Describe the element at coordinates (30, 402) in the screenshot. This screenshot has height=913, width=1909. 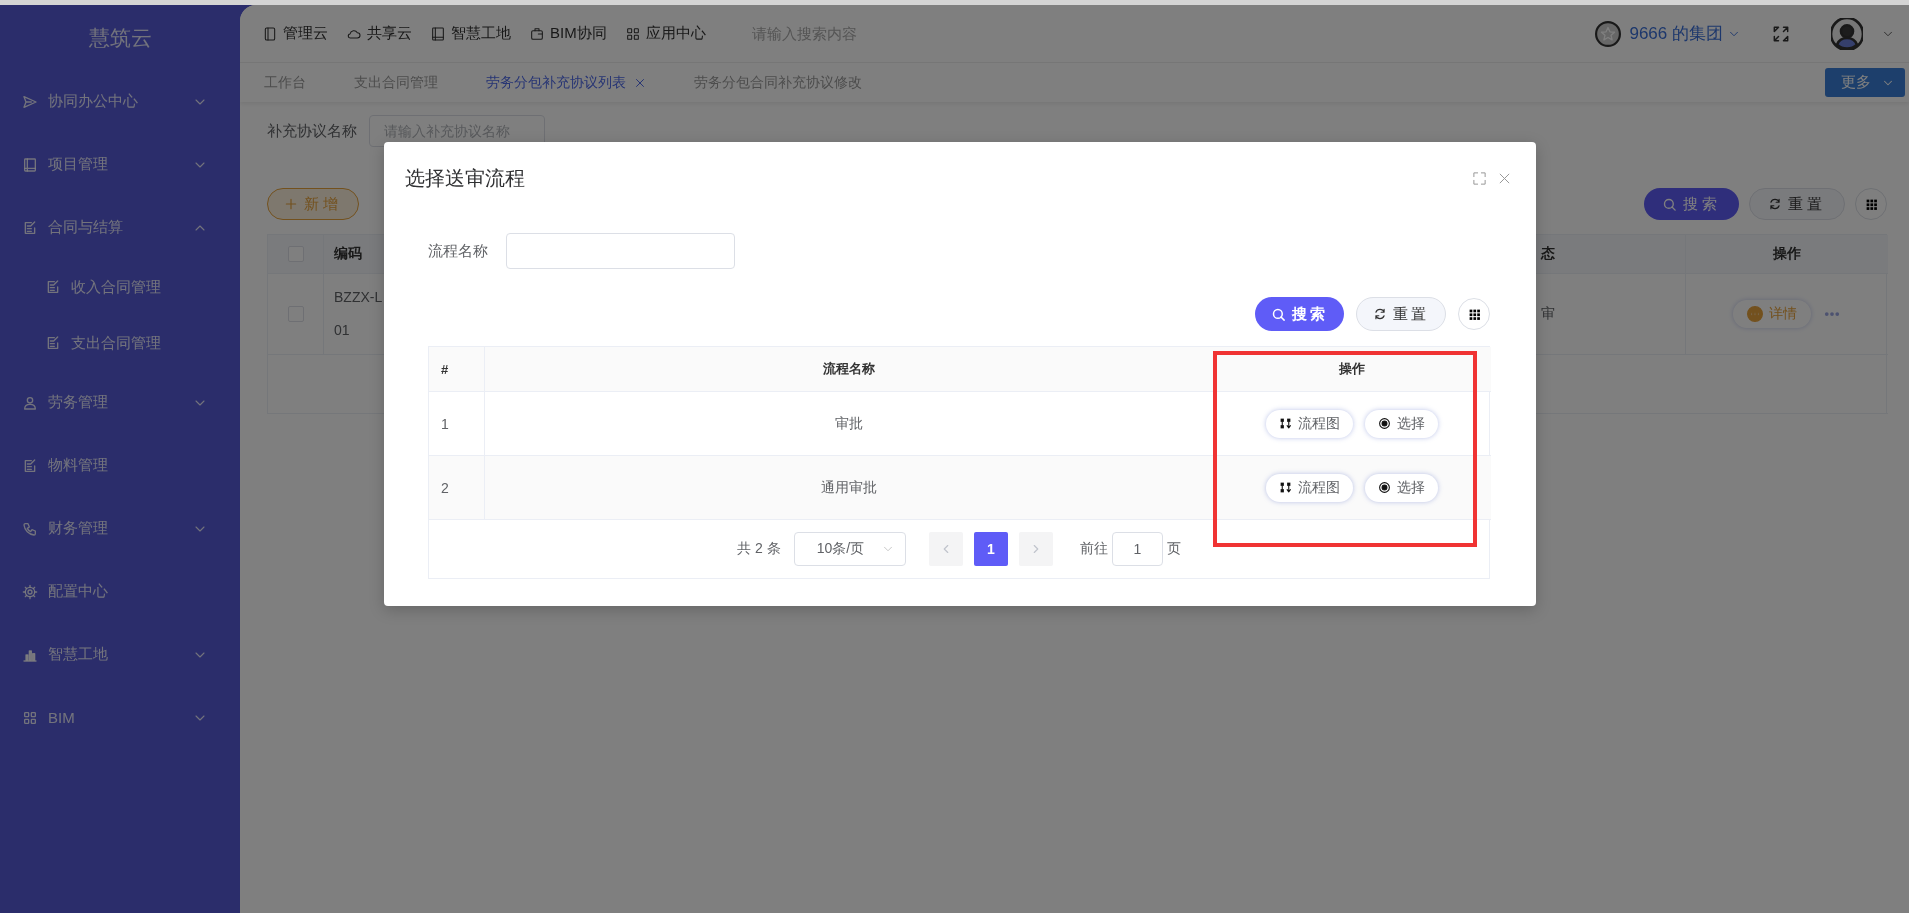
I see `user-icon` at that location.